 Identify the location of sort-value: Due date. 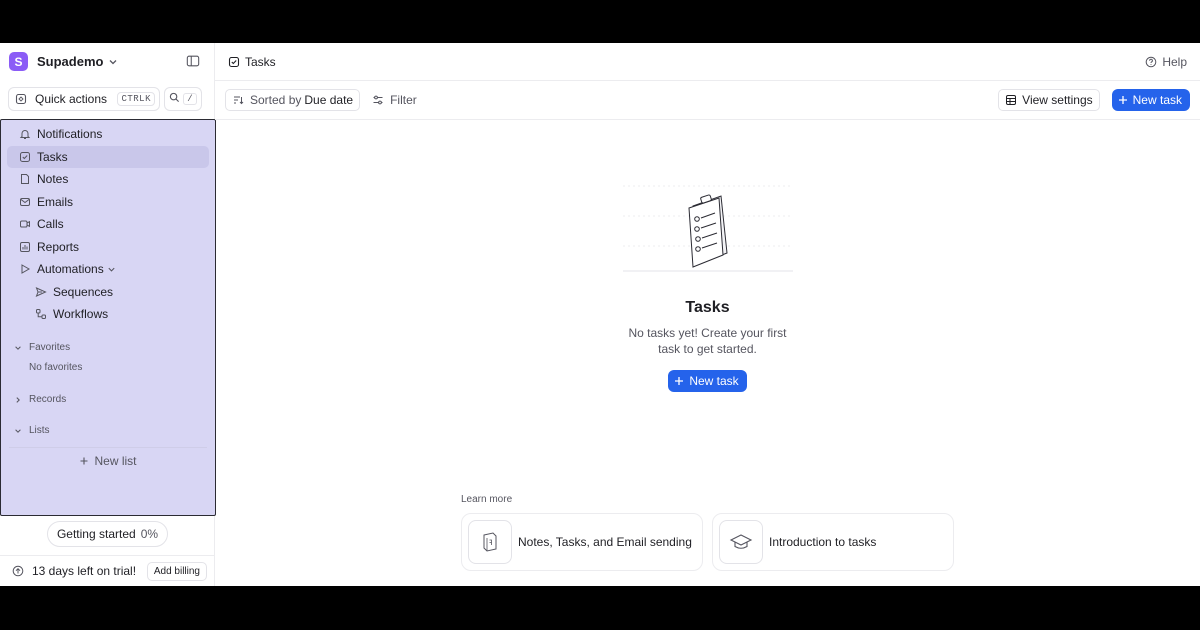
(329, 100).